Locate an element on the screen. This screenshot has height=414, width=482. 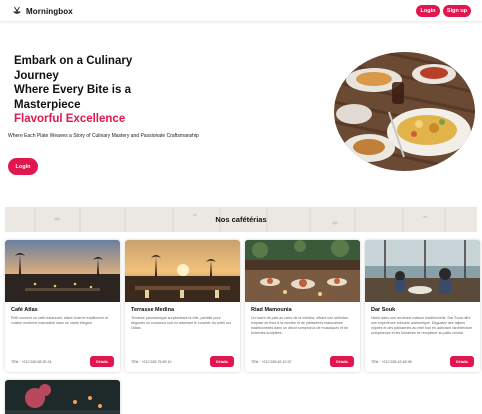
section-header-band: Nos cafétérias is located at coordinates (241, 219).